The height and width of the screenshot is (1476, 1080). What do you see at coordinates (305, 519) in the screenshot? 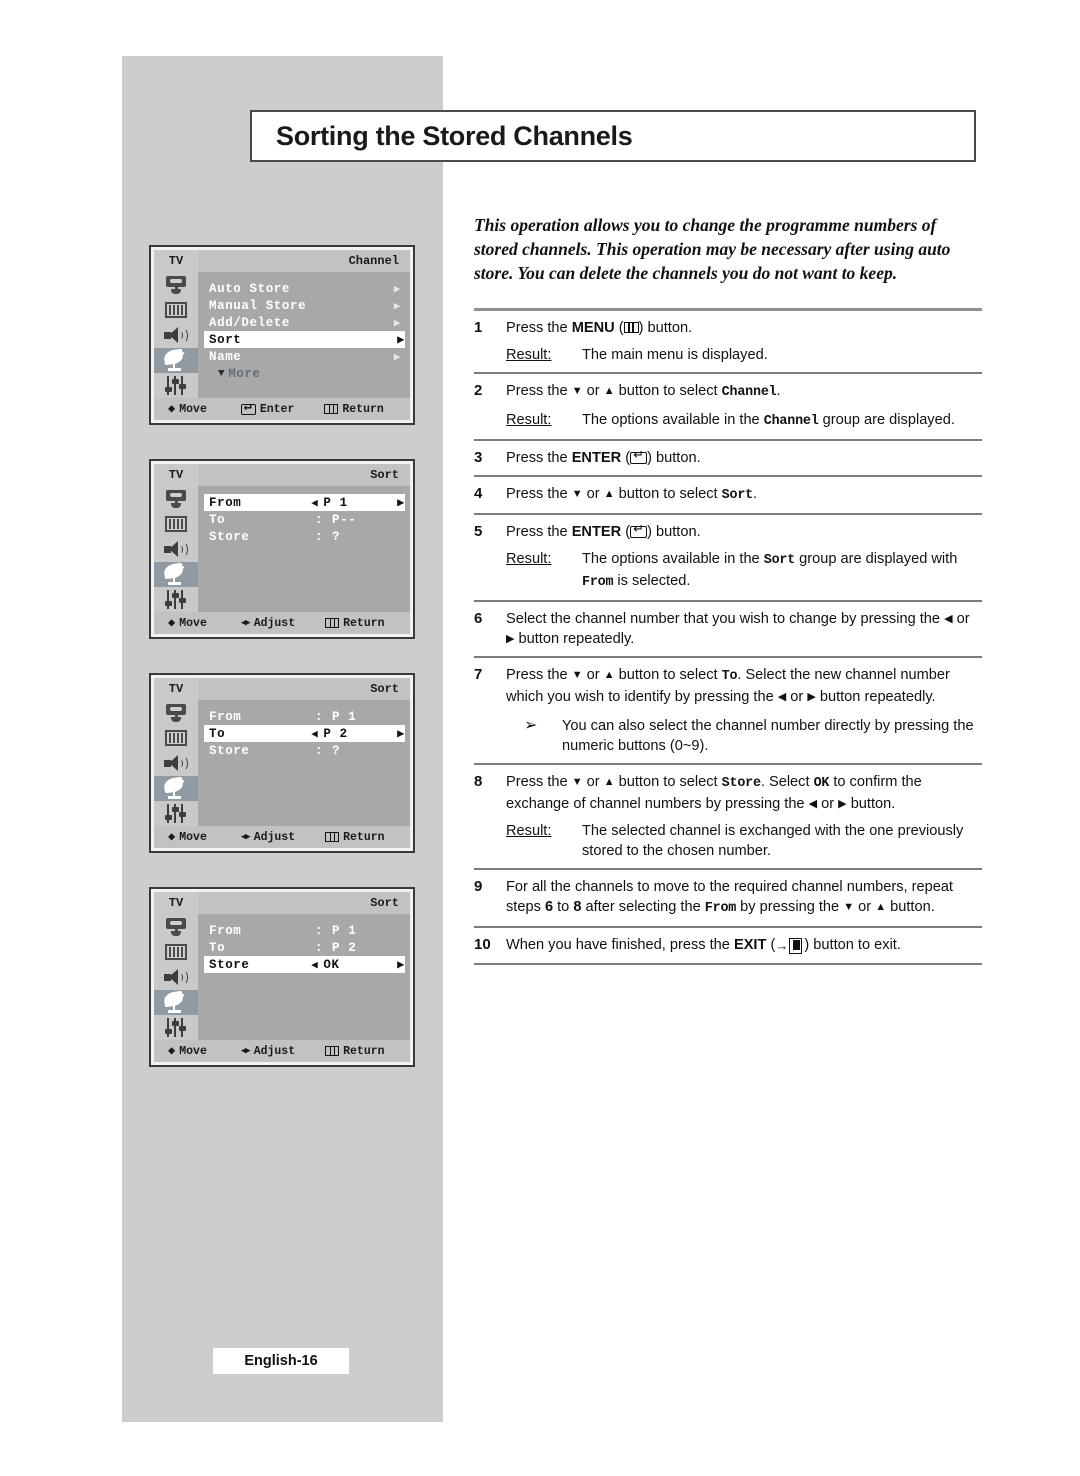
I see `osd-menu-row: To: P--` at bounding box center [305, 519].